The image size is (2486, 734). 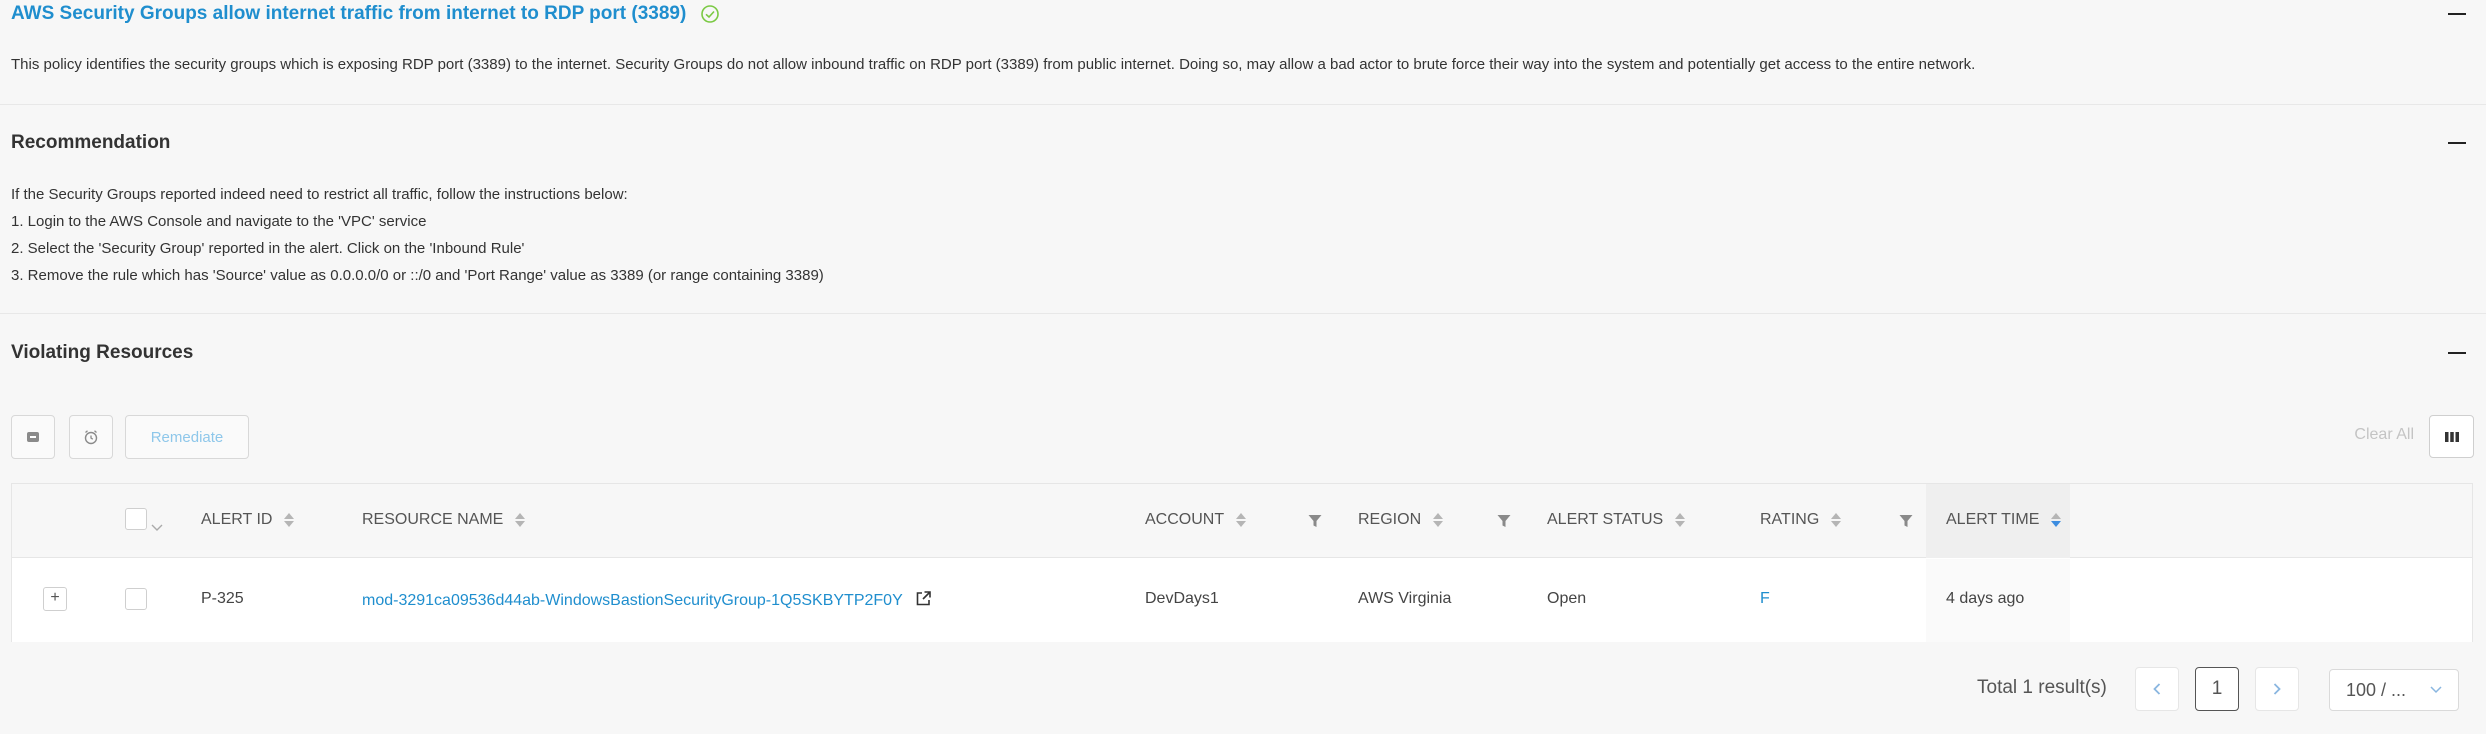 What do you see at coordinates (1605, 519) in the screenshot?
I see `column-alert-status-label: ALERT STATUS` at bounding box center [1605, 519].